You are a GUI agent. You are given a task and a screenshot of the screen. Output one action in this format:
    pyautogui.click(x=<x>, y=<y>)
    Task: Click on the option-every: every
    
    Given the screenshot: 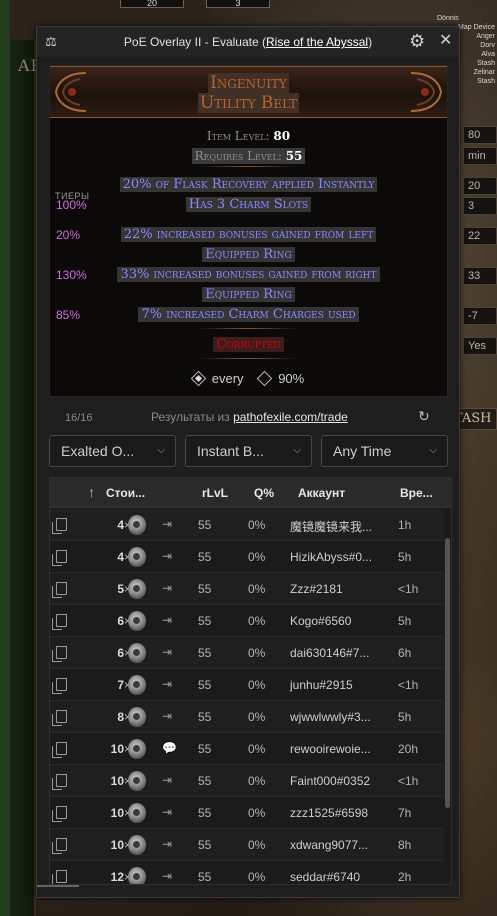 What is the action you would take?
    pyautogui.click(x=217, y=378)
    